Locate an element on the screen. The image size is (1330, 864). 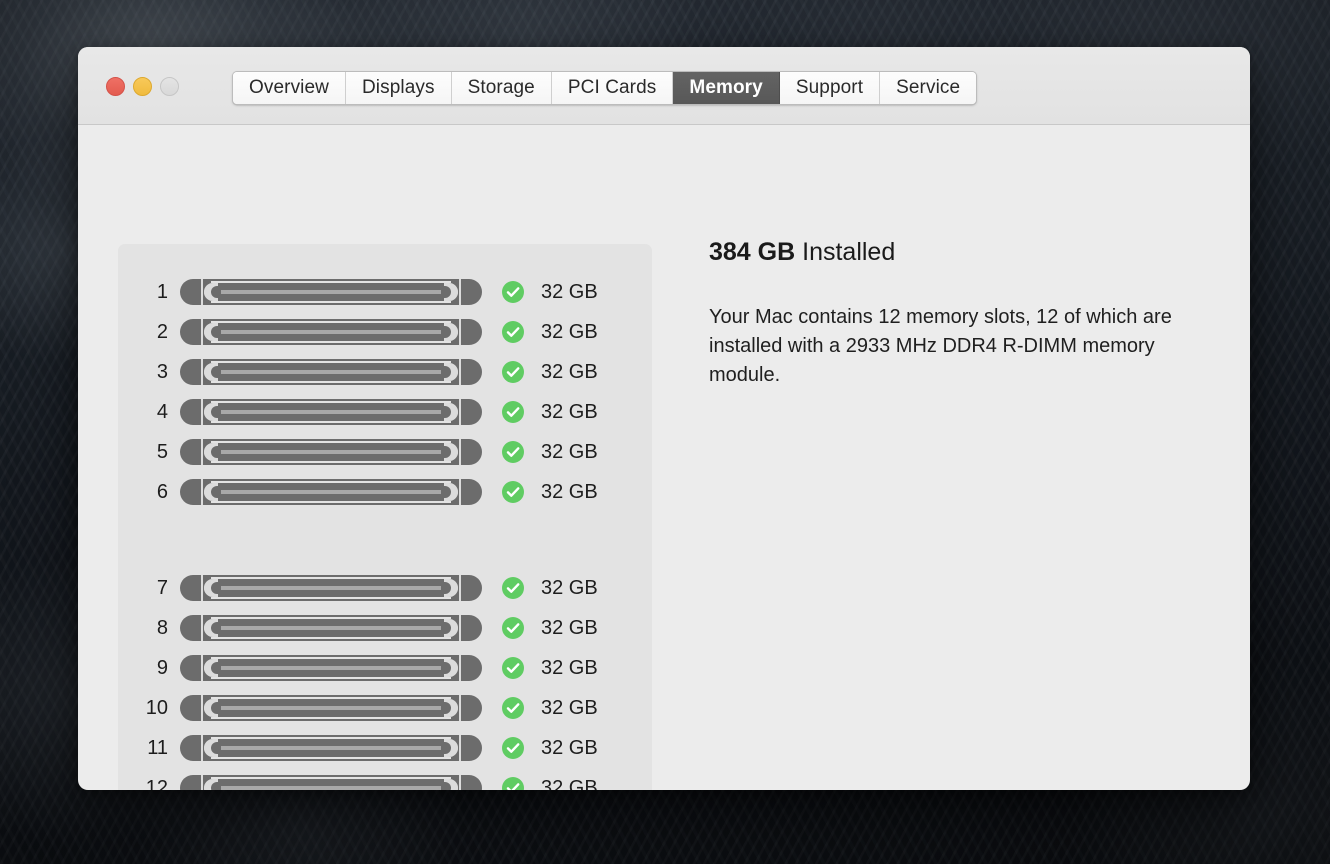
tab-overview: Overview is located at coordinates (289, 88).